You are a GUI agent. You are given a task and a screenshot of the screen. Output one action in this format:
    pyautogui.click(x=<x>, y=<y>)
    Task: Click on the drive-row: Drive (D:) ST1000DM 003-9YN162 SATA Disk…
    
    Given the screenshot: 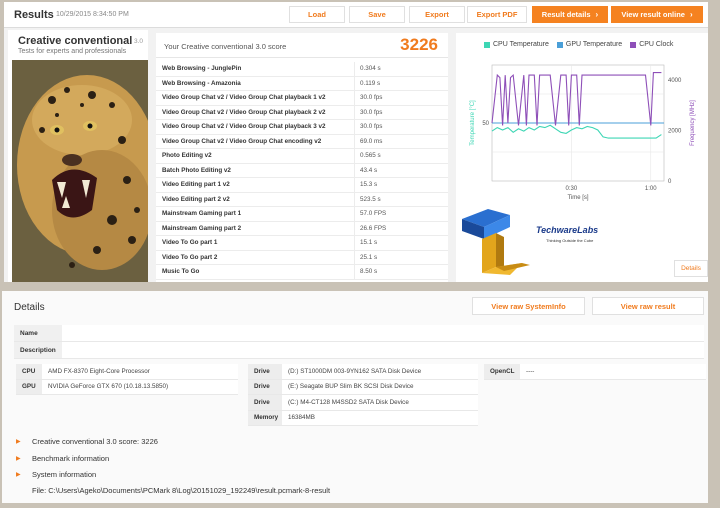 What is the action you would take?
    pyautogui.click(x=363, y=372)
    